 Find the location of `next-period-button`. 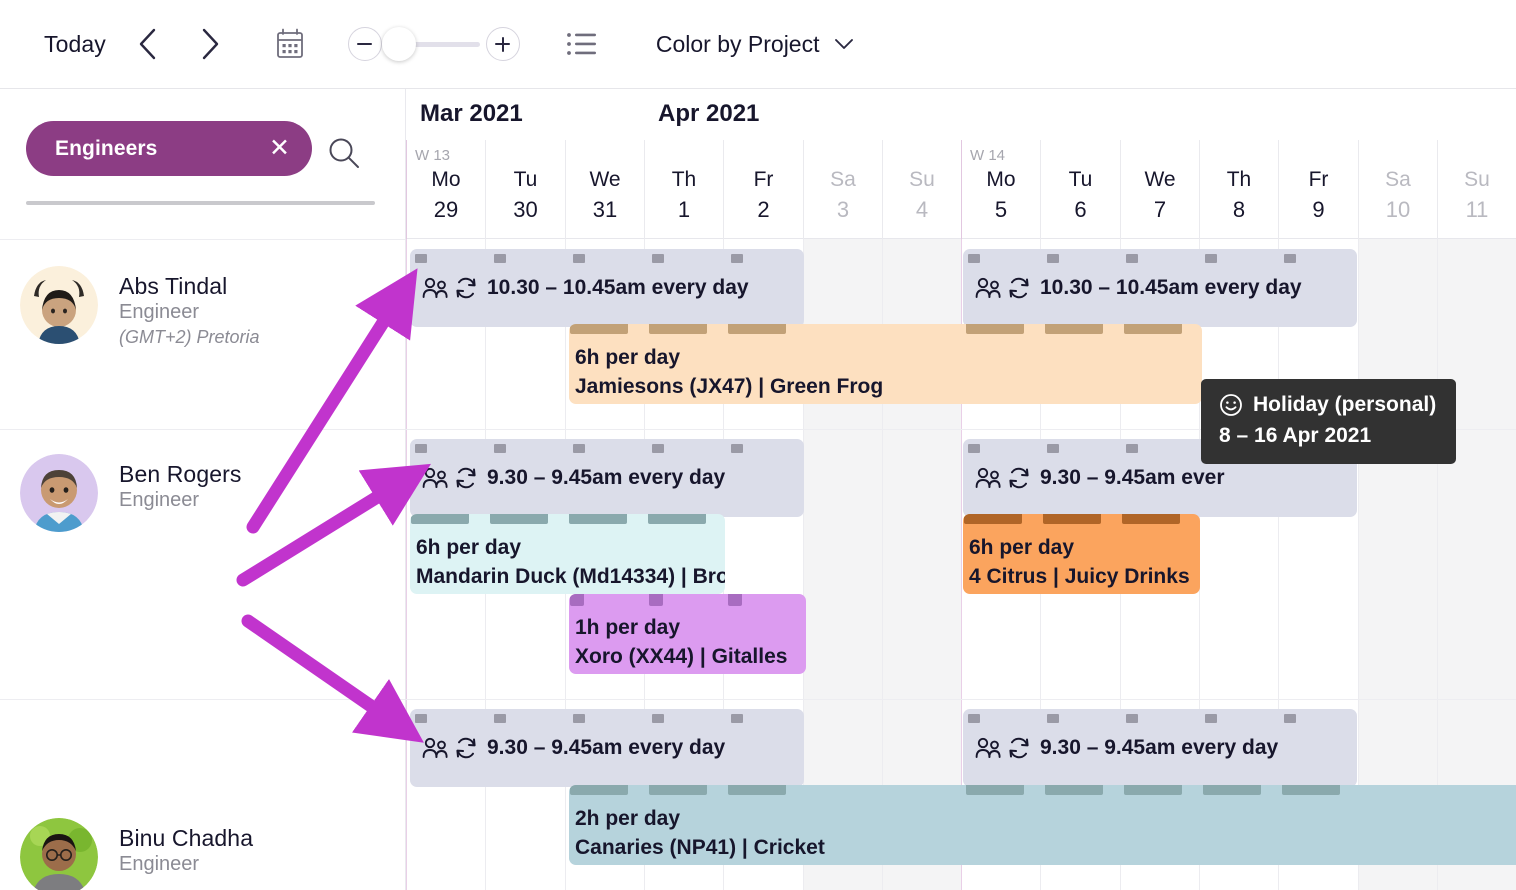

next-period-button is located at coordinates (210, 44).